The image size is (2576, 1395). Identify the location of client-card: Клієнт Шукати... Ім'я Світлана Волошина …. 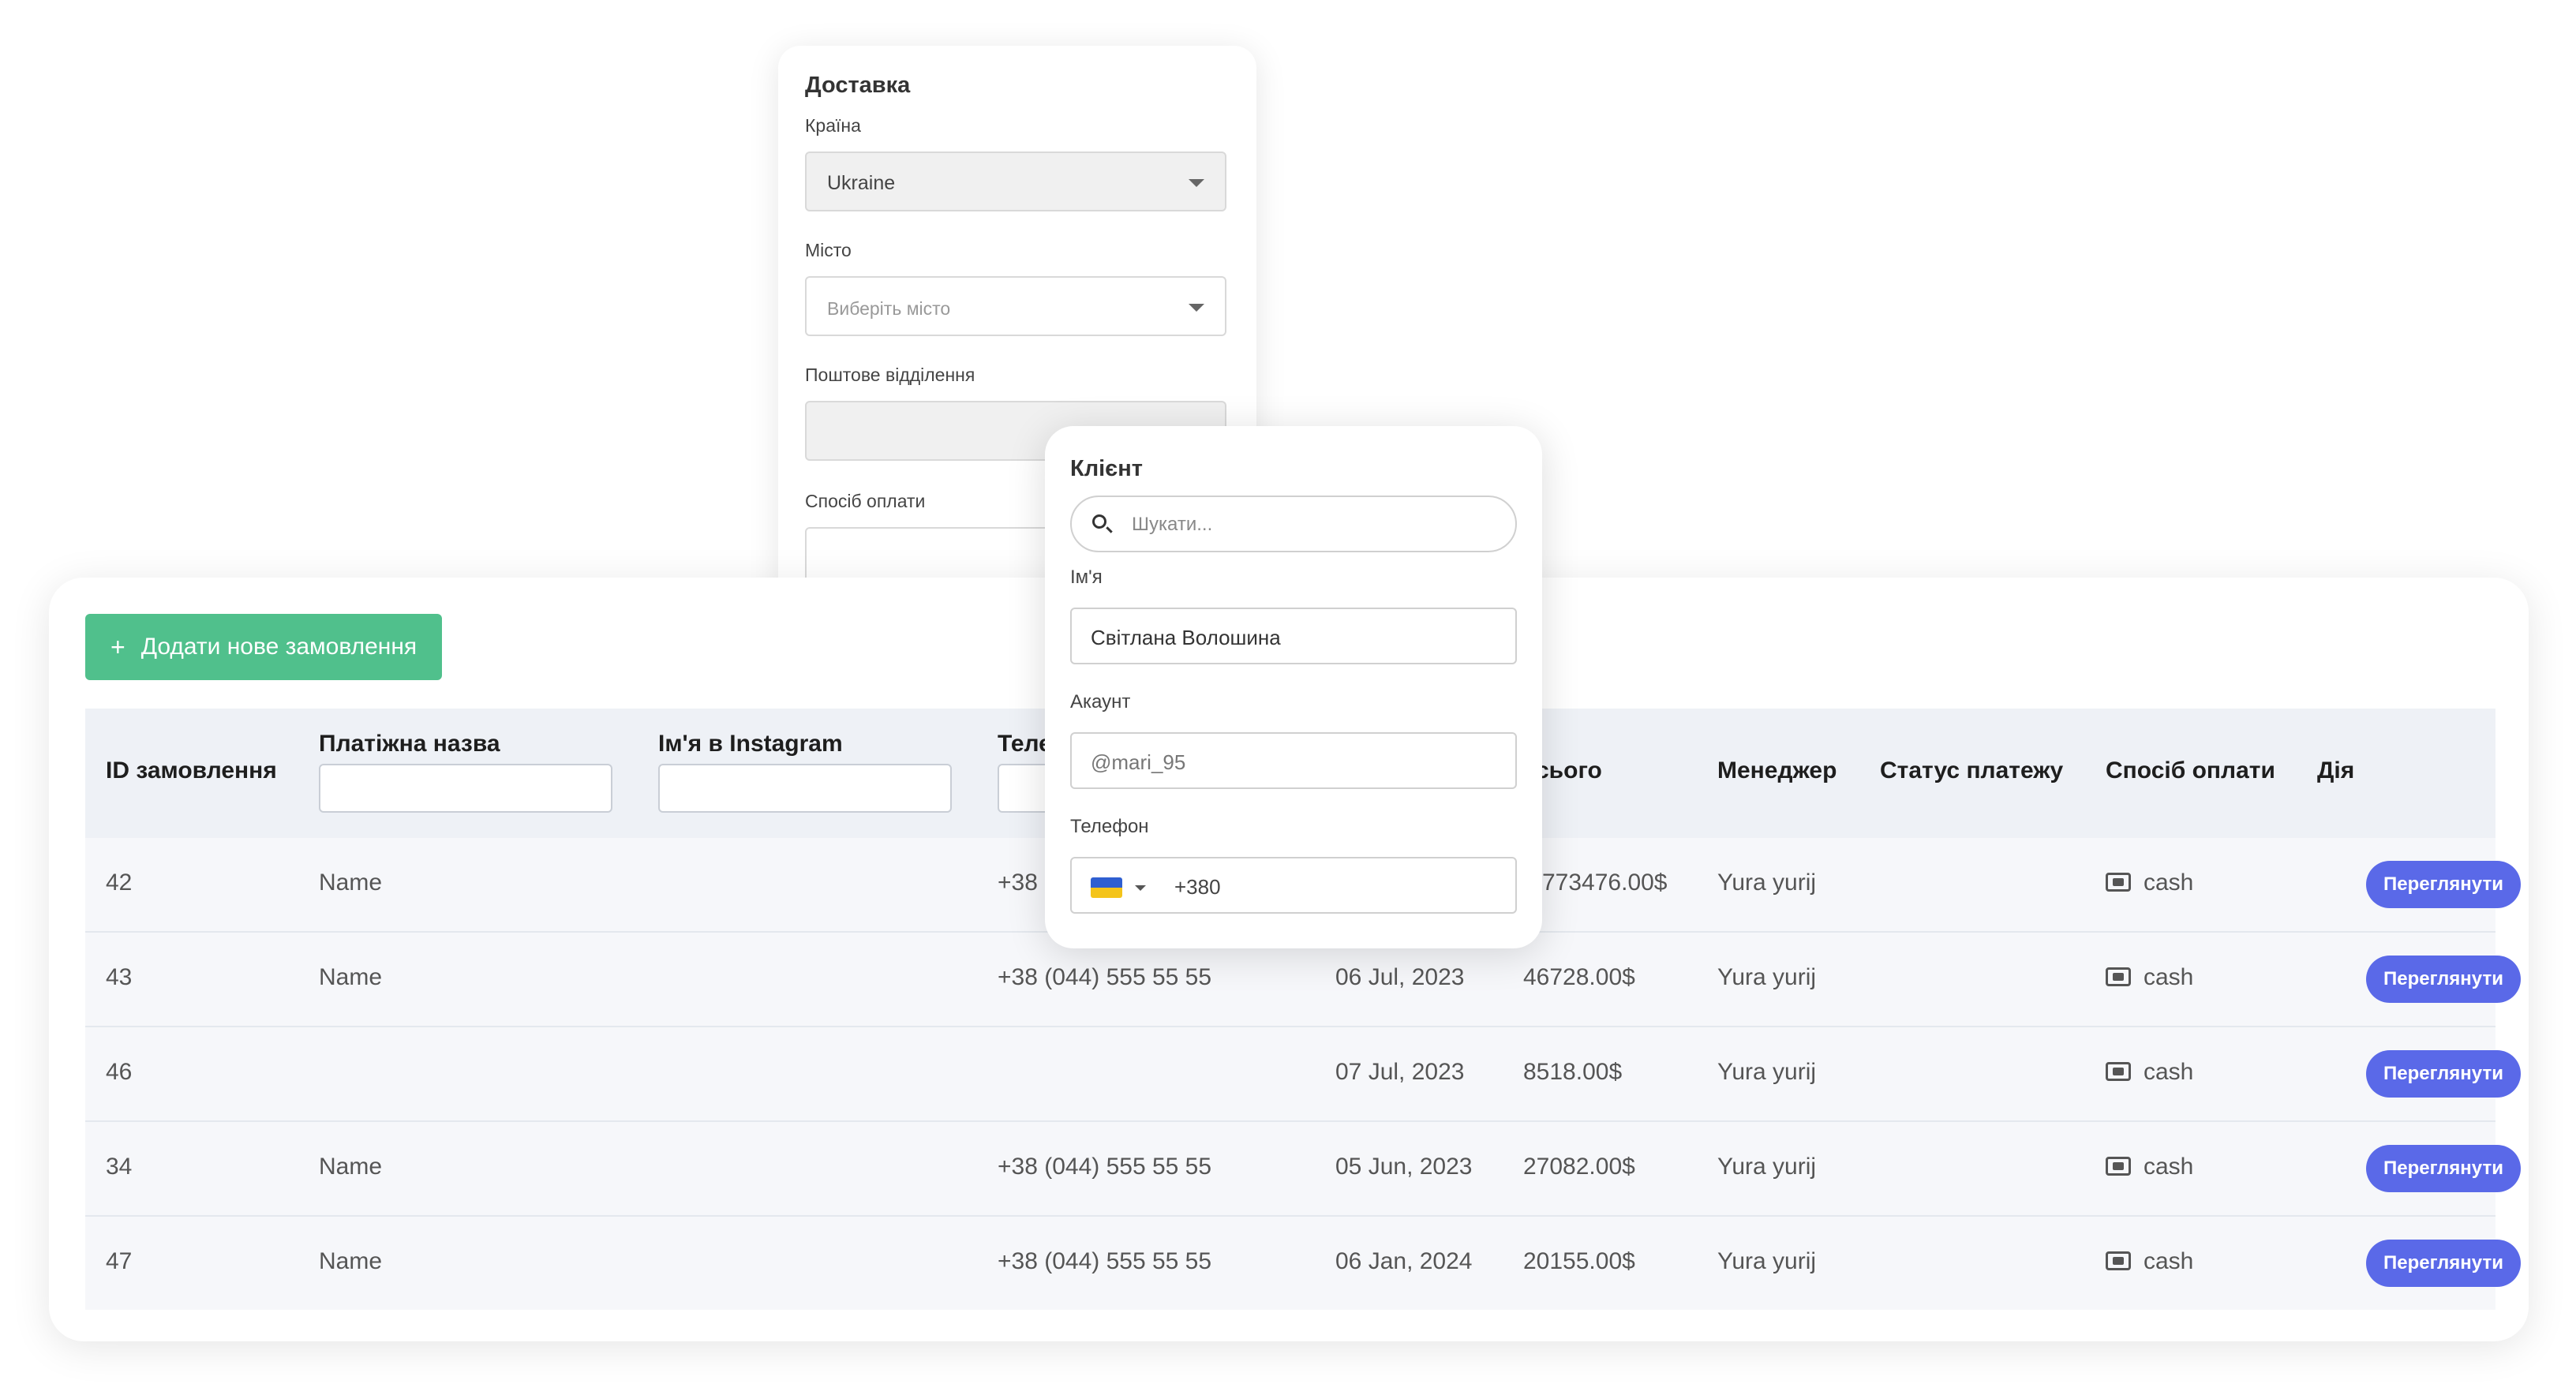
(1293, 687).